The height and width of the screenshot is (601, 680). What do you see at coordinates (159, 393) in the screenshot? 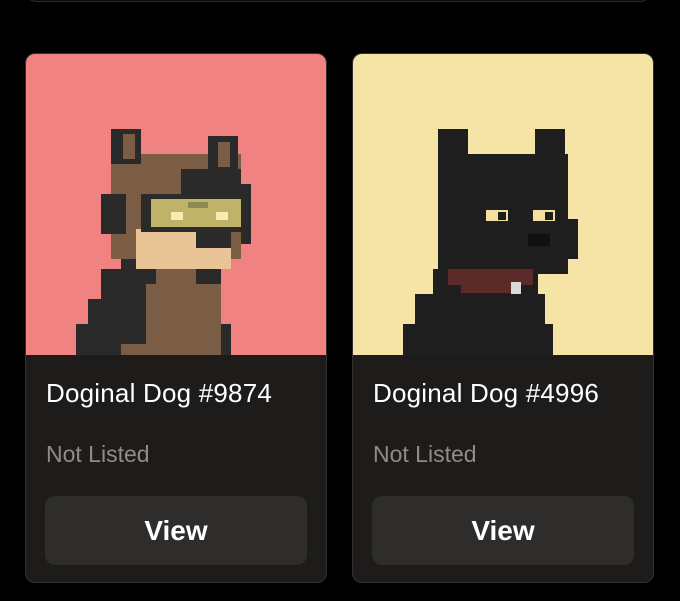
I see `card-title: Doginal Dog #9874` at bounding box center [159, 393].